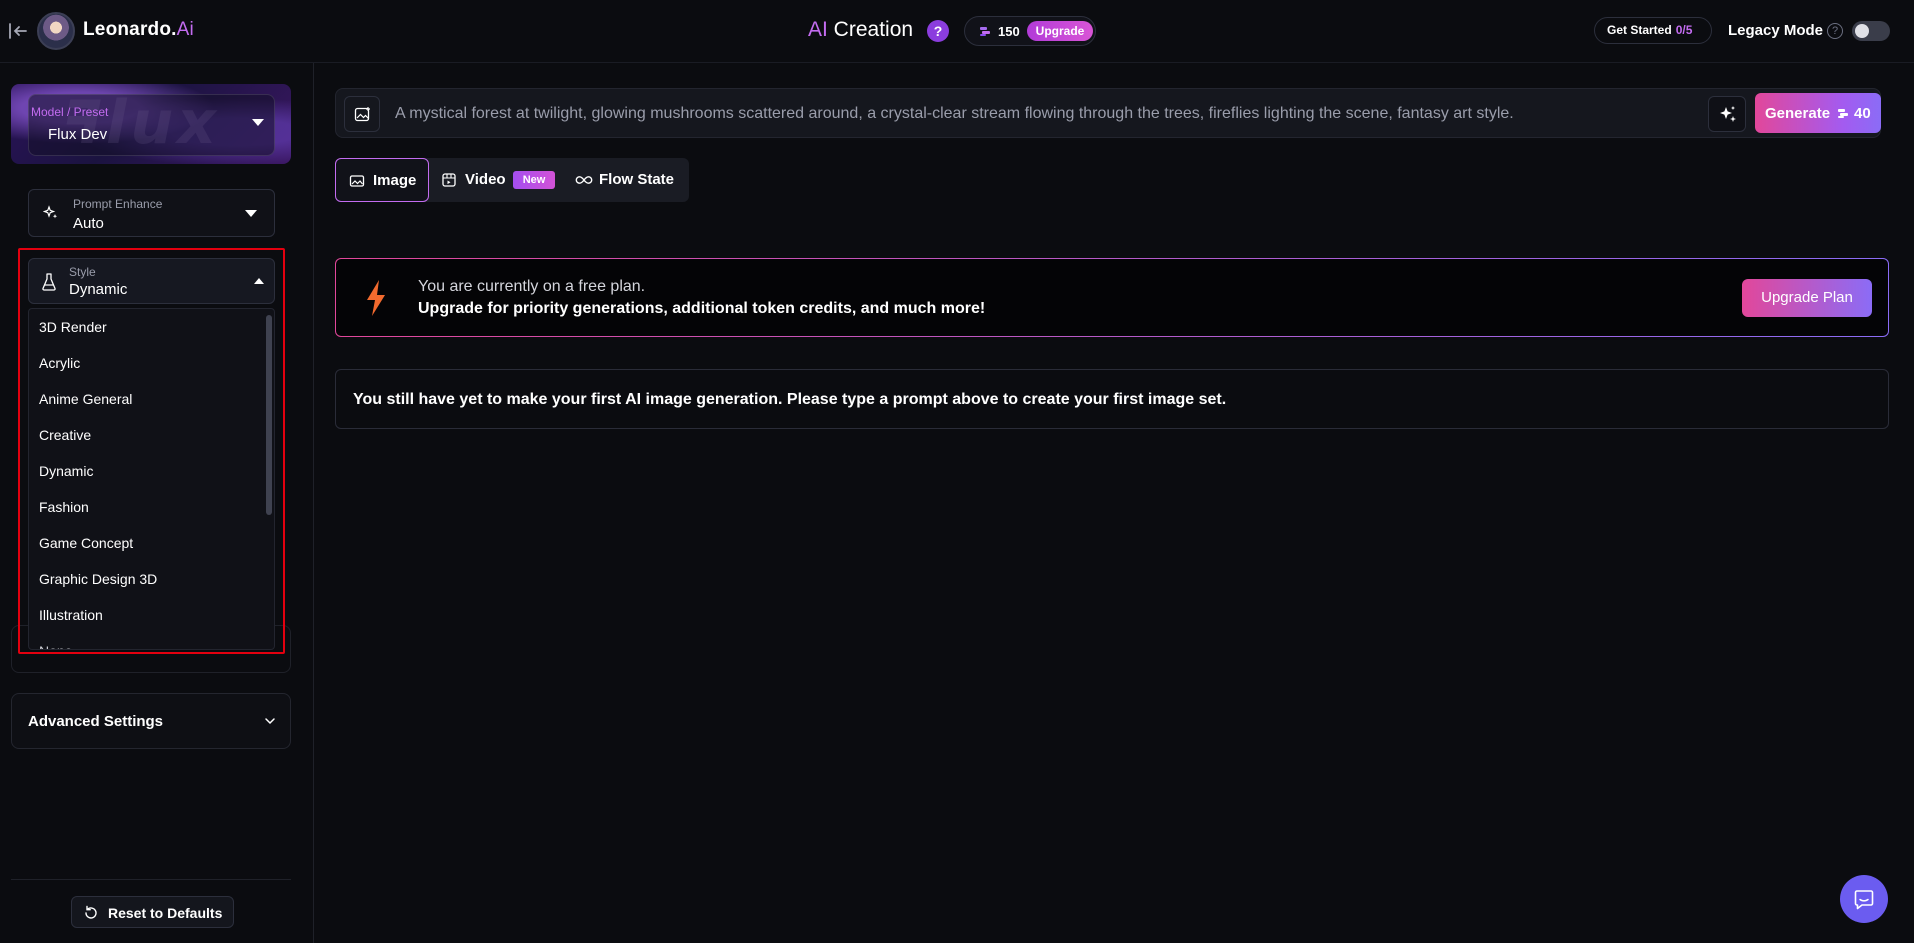  What do you see at coordinates (151, 281) in the screenshot?
I see `style-select: Style Dynamic` at bounding box center [151, 281].